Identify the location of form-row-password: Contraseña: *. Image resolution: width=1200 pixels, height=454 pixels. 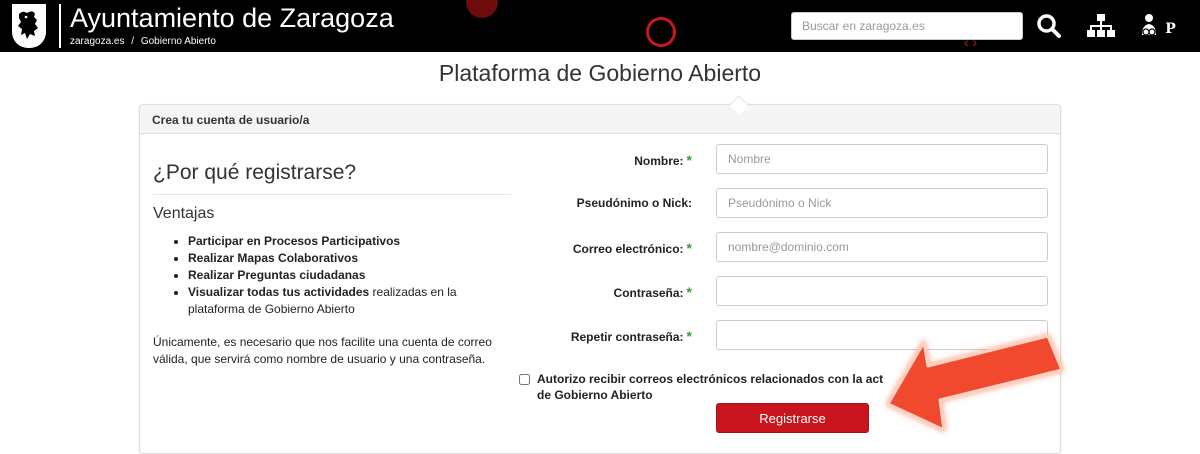
(795, 291).